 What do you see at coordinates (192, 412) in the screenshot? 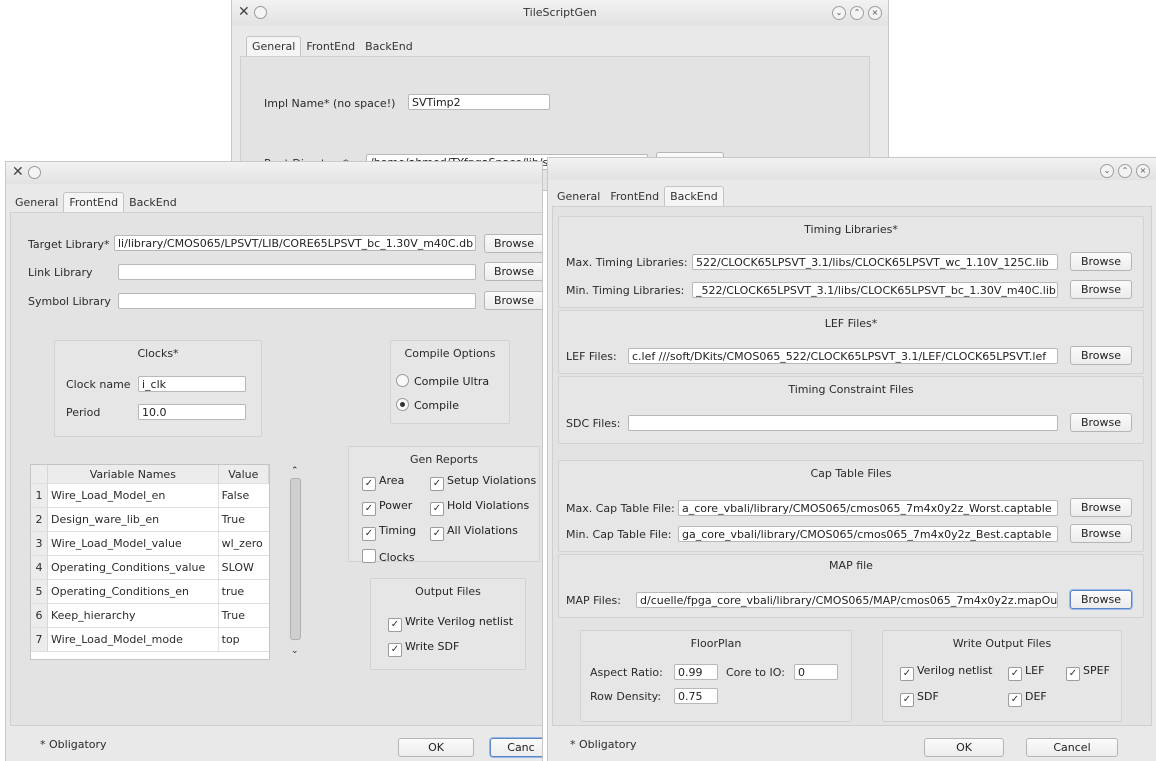
I see `period-input: 10.0` at bounding box center [192, 412].